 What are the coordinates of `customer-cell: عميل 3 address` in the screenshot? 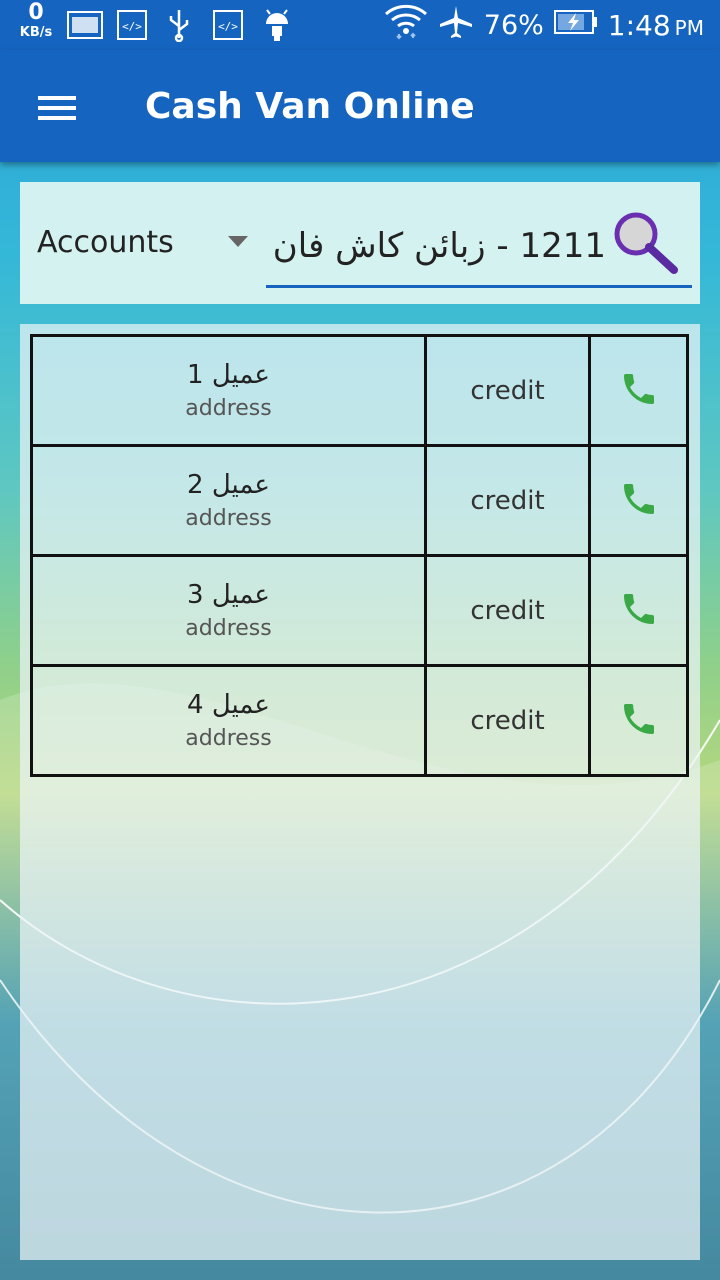 It's located at (228, 610).